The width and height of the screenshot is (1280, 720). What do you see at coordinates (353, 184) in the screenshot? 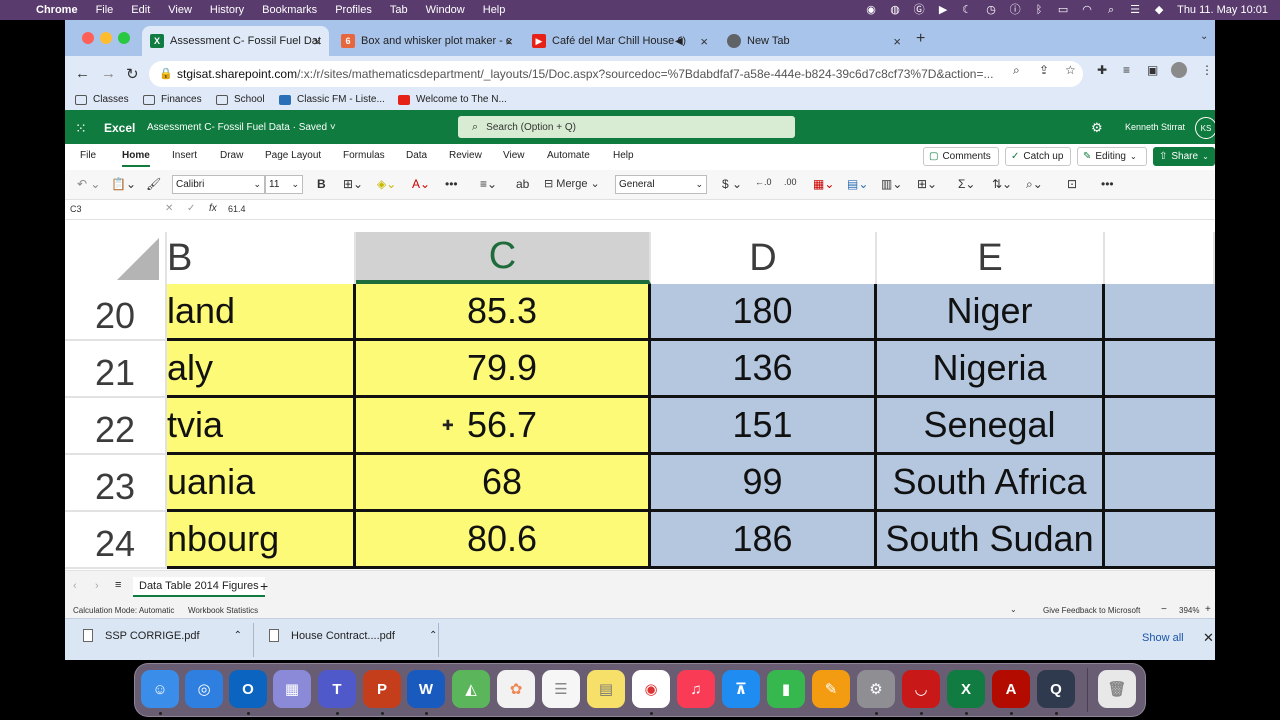
I see `borders-icon: ⊞⌄` at bounding box center [353, 184].